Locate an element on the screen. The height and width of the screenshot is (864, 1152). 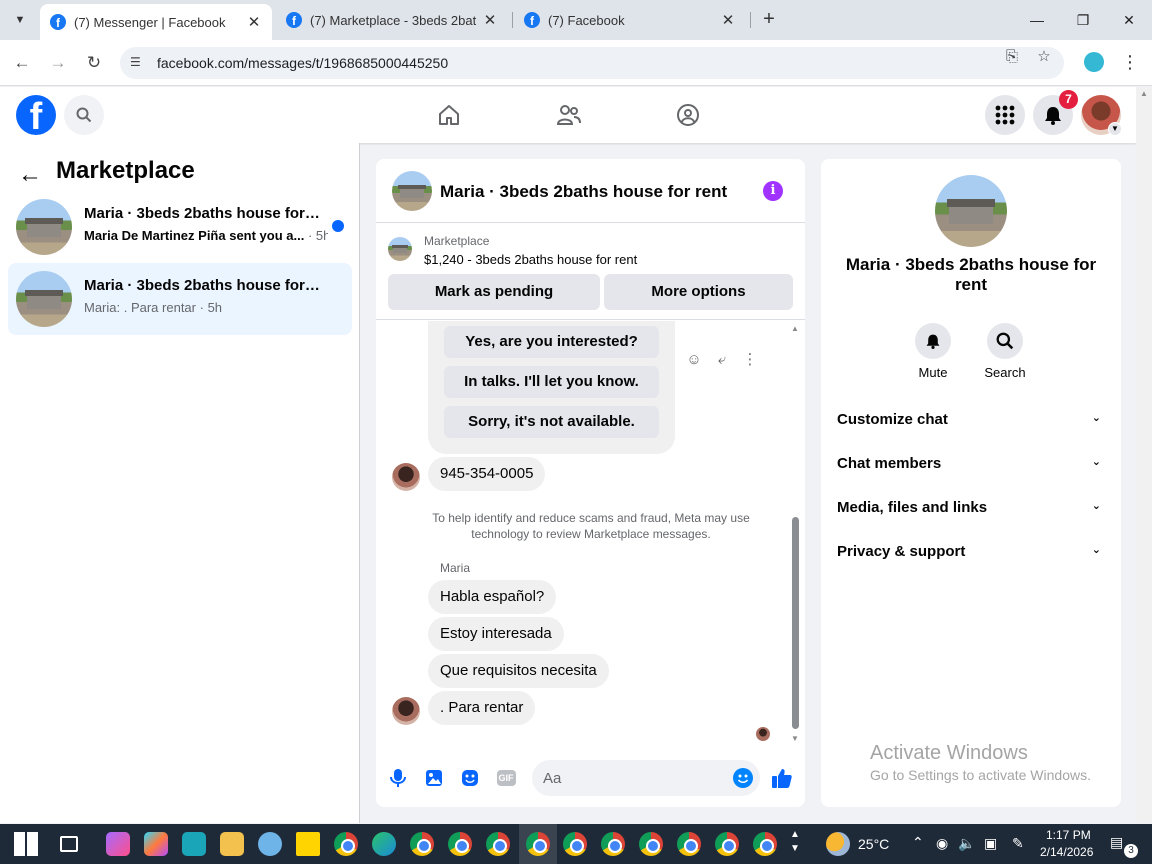
speaker-icon: 🔈 is located at coordinates (966, 843).